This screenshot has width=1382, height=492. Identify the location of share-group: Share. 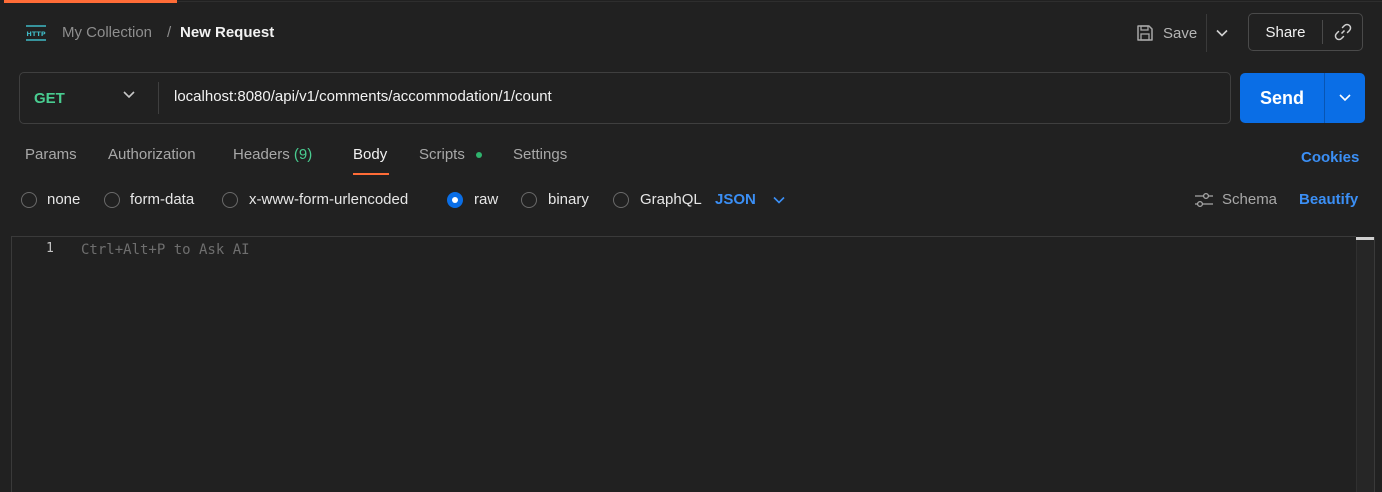
(1305, 32).